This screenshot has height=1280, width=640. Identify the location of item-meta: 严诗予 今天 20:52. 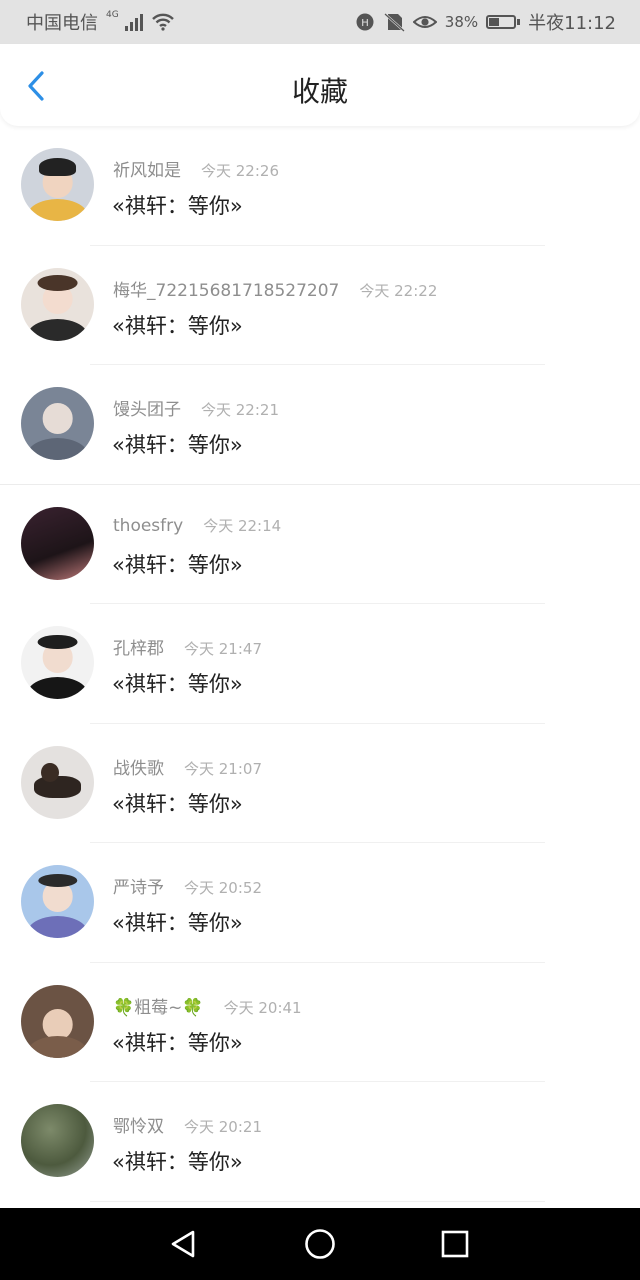
(187, 885).